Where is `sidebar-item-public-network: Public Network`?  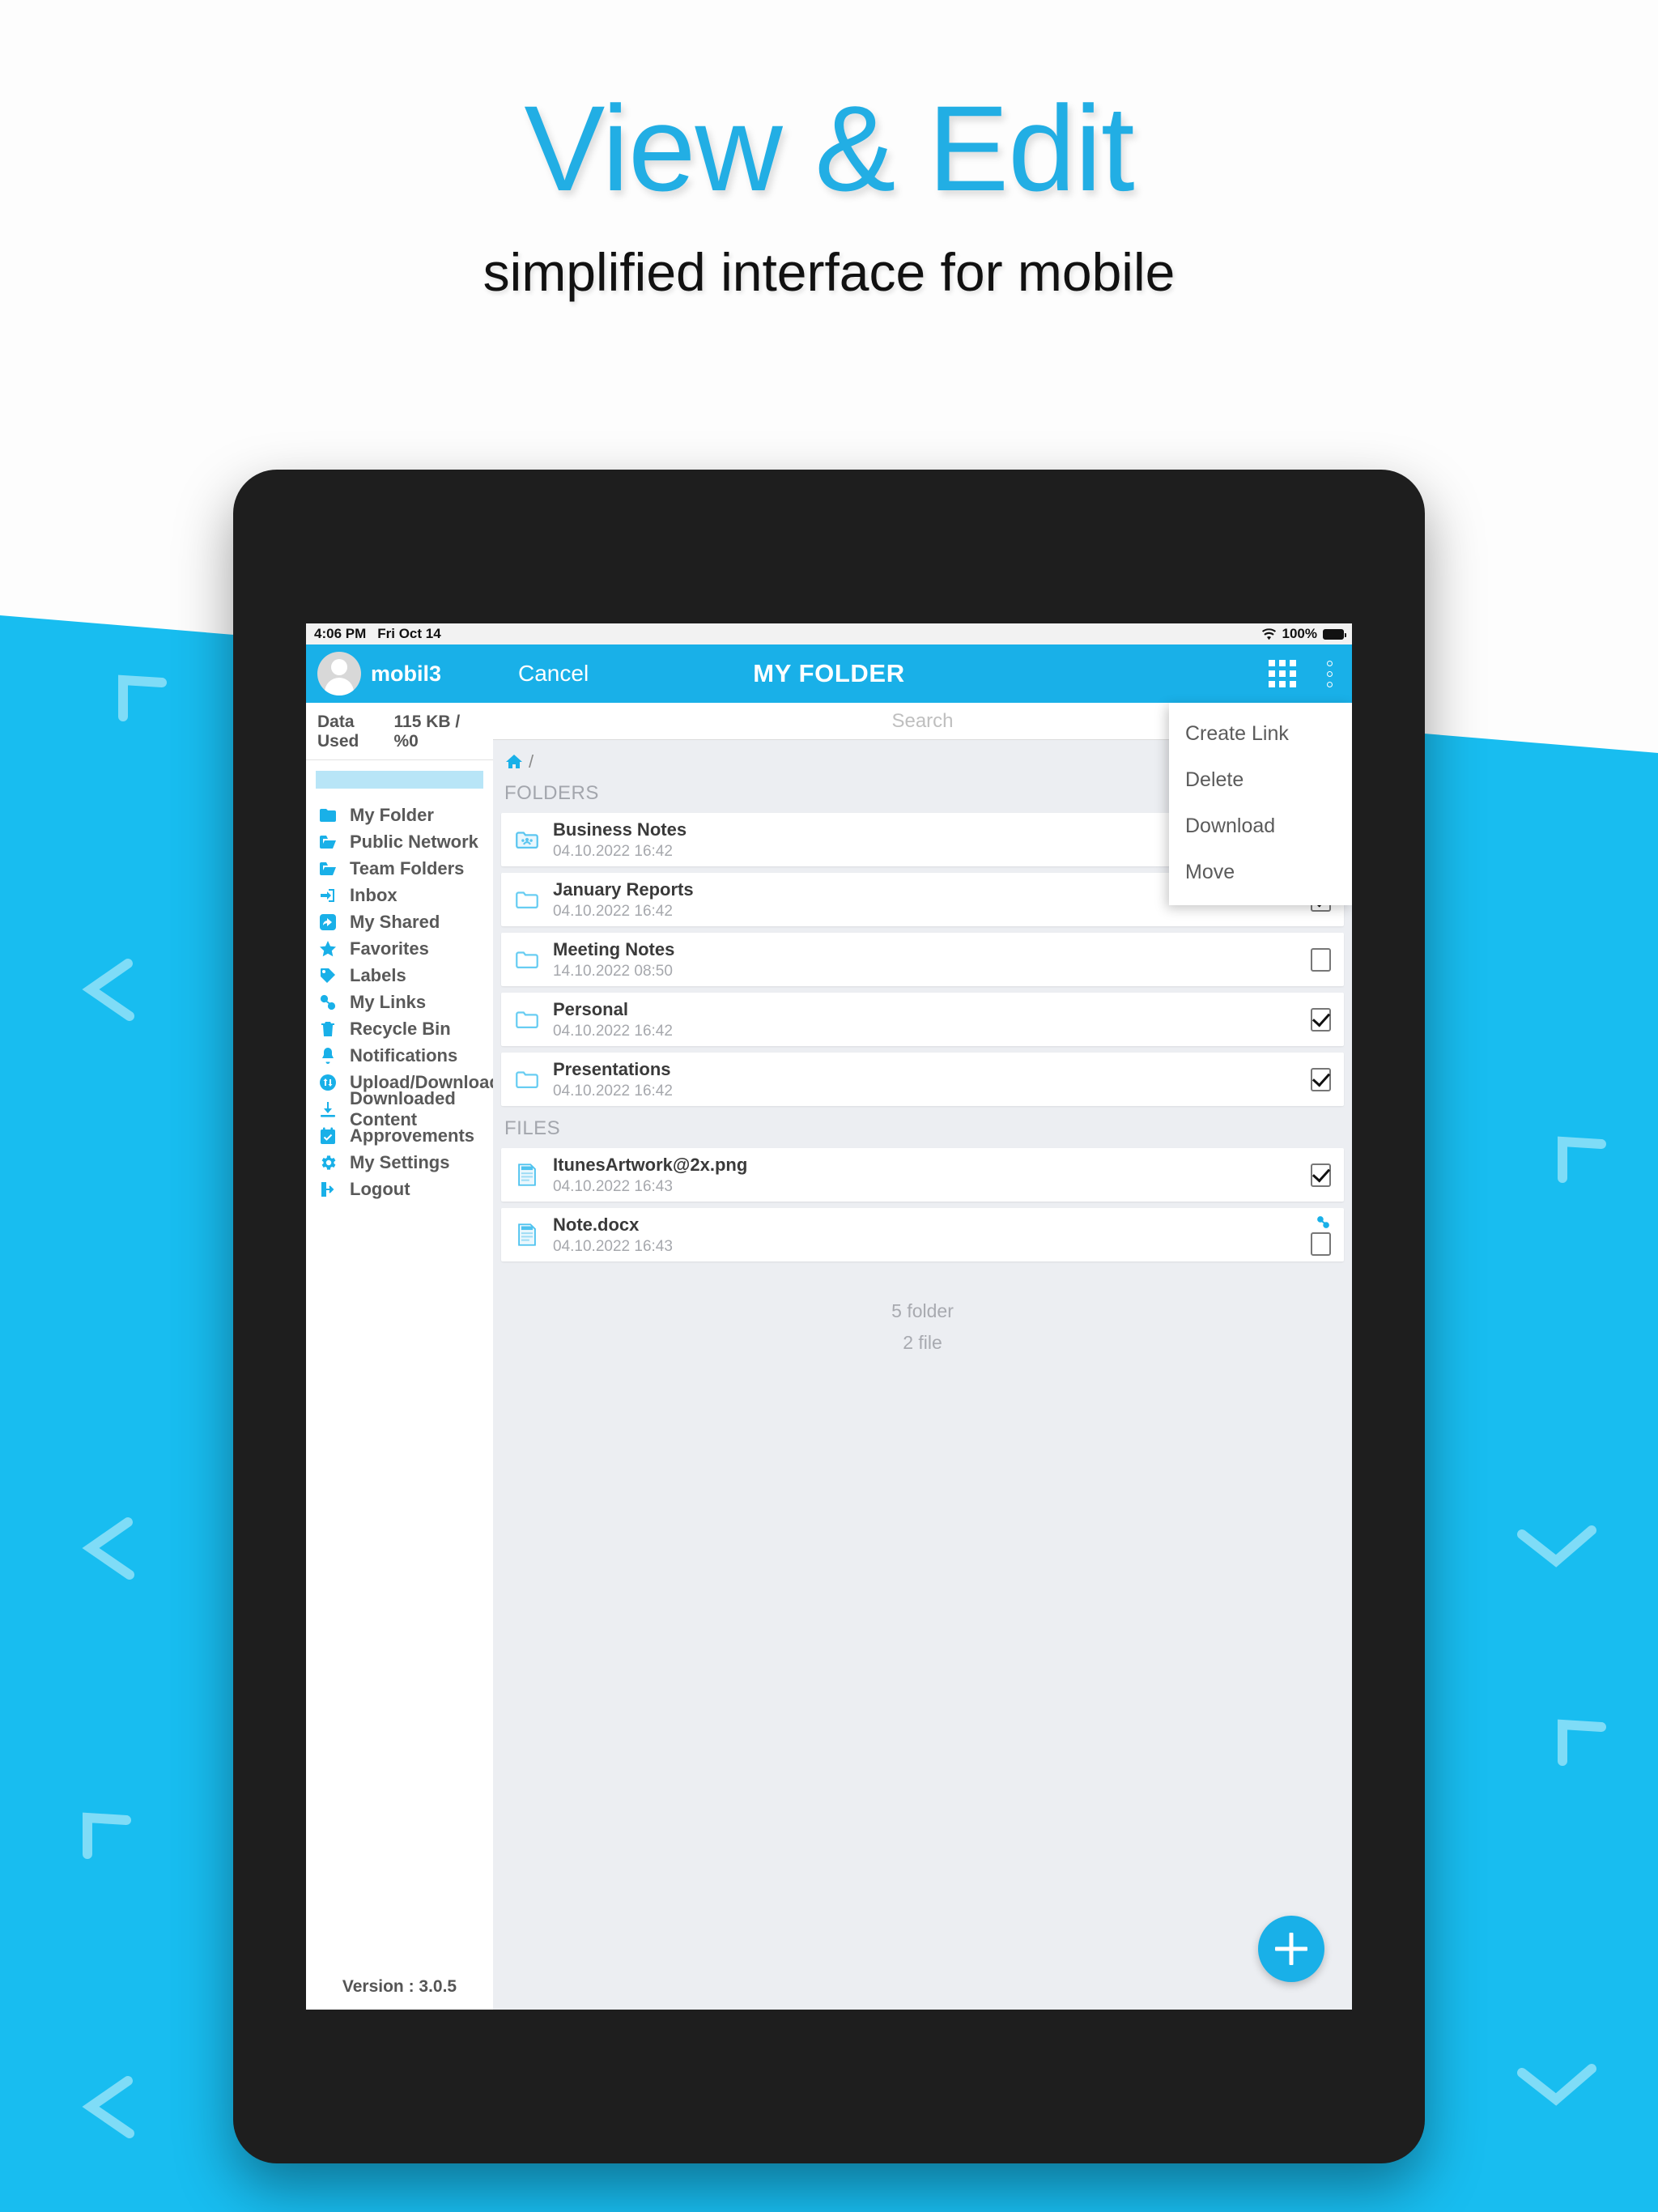
sidebar-item-public-network: Public Network is located at coordinates (399, 842).